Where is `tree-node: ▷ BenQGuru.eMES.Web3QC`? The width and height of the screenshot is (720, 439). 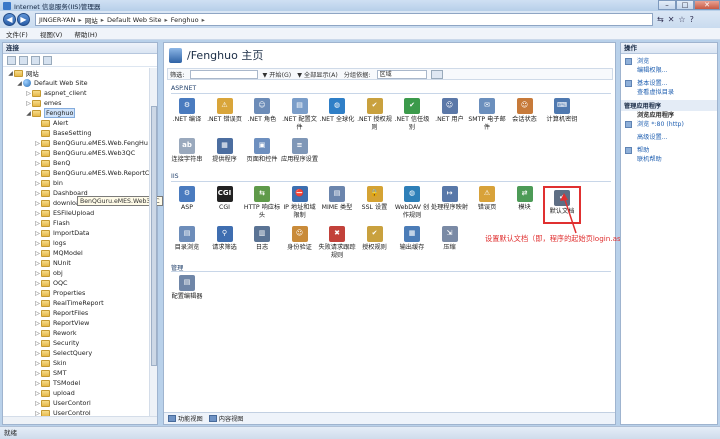
tree-node: ▷ BenQGuru.eMES.Web3QC is located at coordinates (84, 153).